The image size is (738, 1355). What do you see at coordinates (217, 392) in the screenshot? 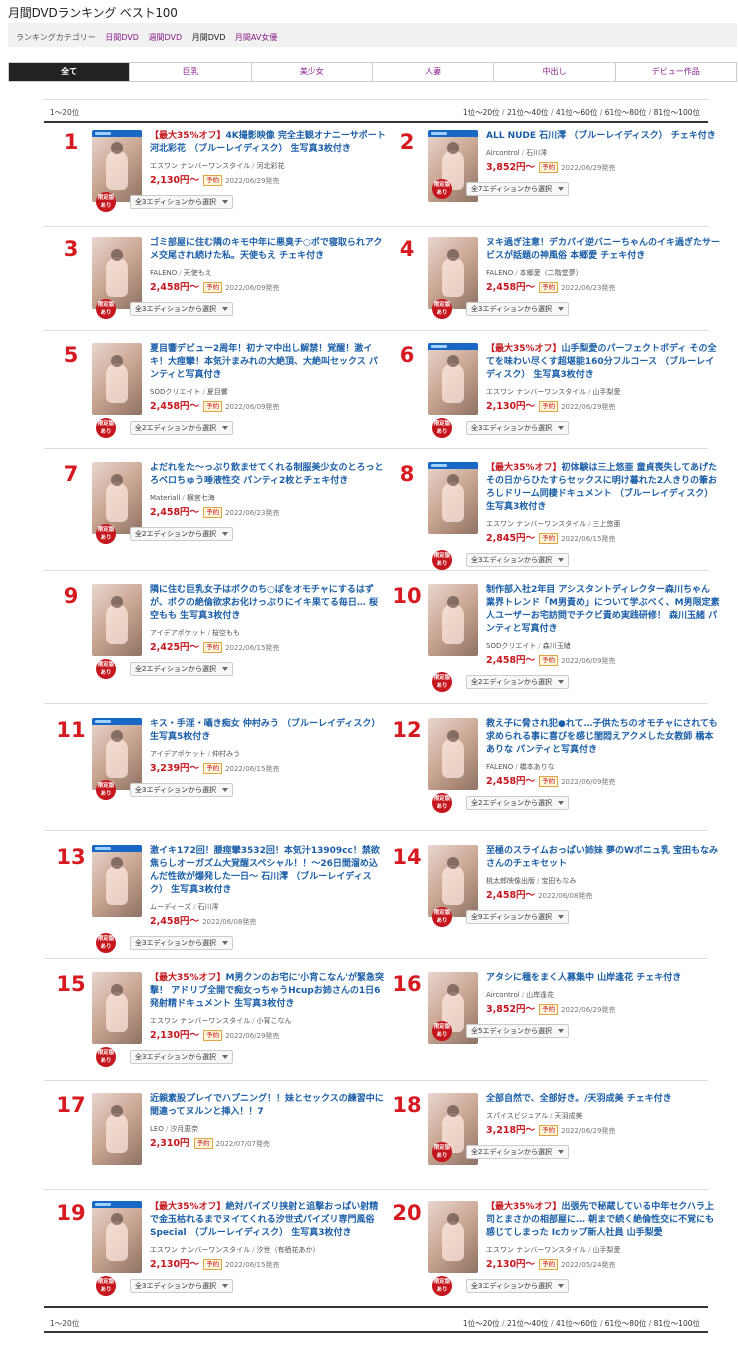
I see `actress-link: 夏目響` at bounding box center [217, 392].